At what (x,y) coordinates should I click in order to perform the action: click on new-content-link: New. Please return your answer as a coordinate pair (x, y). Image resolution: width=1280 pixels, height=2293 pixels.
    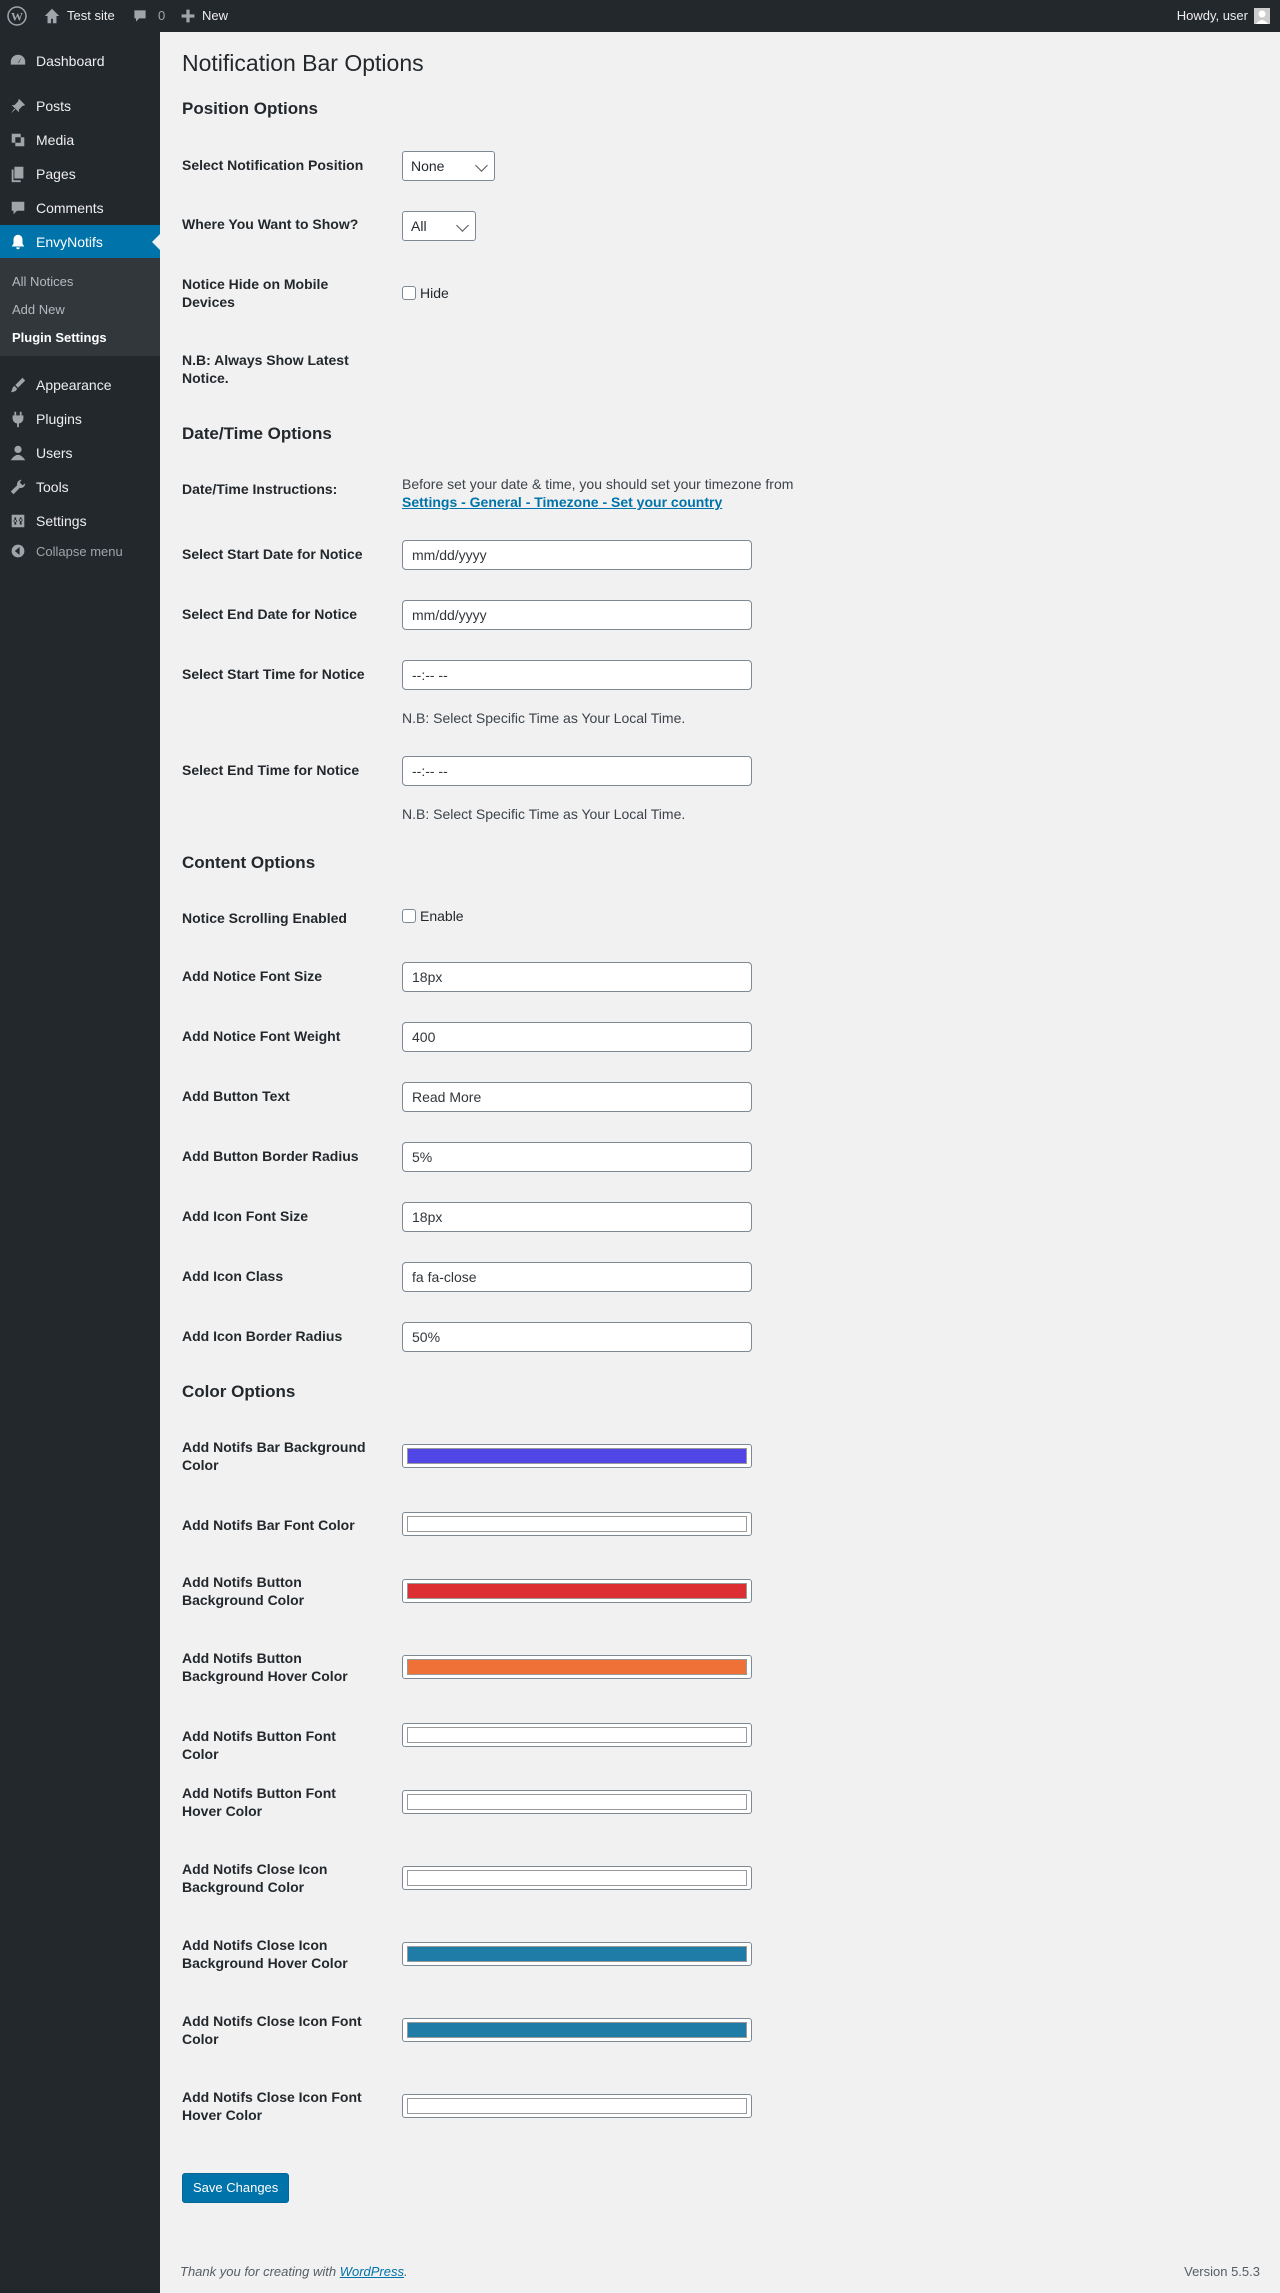
    Looking at the image, I should click on (204, 16).